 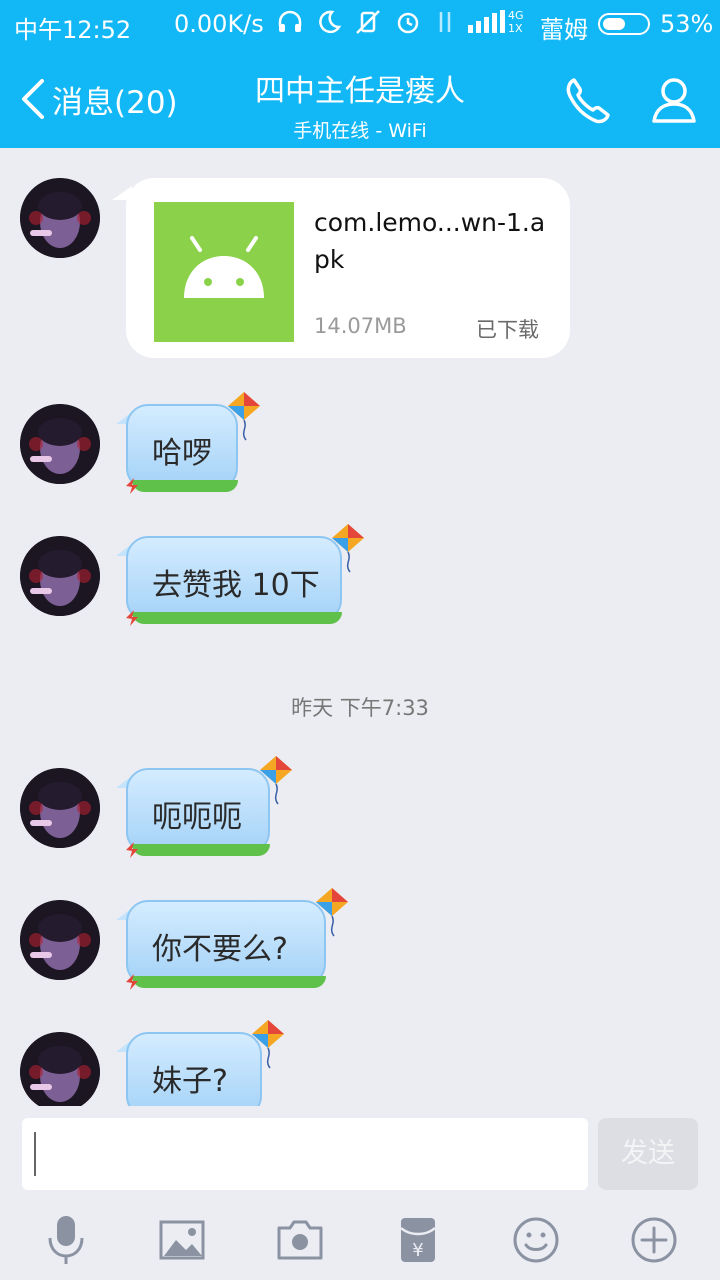 I want to click on profile-button, so click(x=674, y=100).